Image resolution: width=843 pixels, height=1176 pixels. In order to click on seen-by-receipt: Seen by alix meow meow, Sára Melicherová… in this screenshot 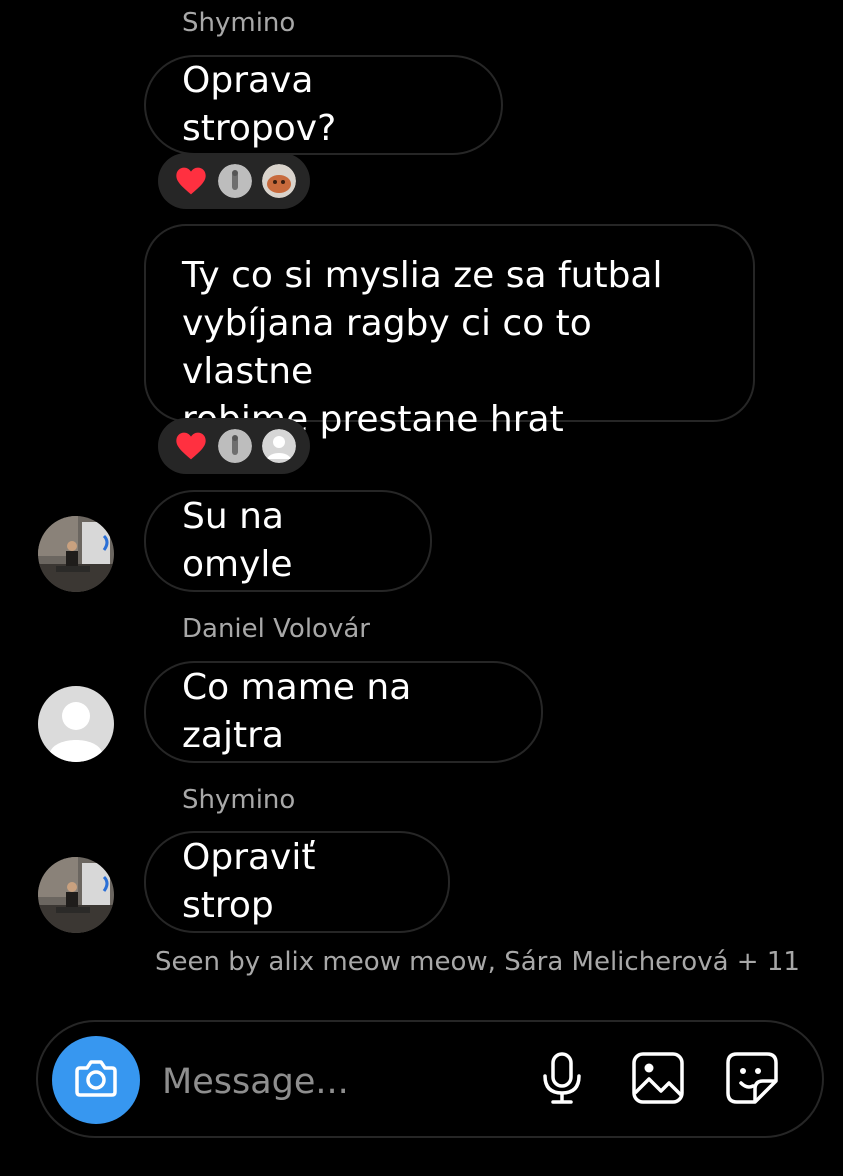, I will do `click(477, 962)`.